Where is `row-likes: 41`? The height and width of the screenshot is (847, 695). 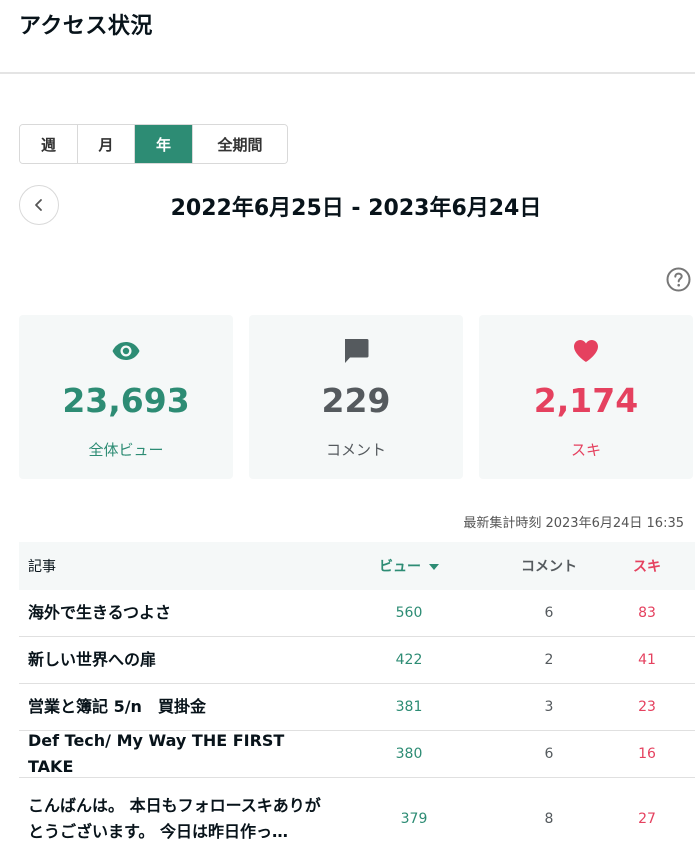
row-likes: 41 is located at coordinates (647, 660).